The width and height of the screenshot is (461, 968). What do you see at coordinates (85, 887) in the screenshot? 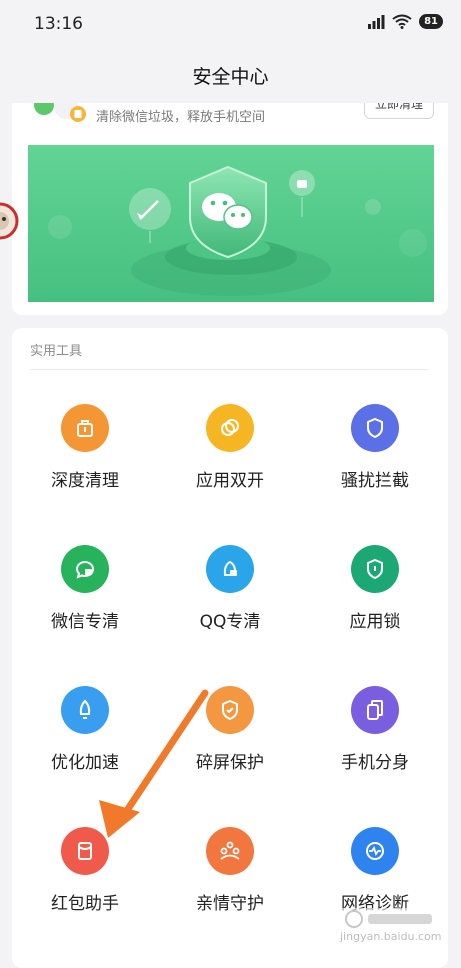
I see `tool-red-envelope: 红包助手` at bounding box center [85, 887].